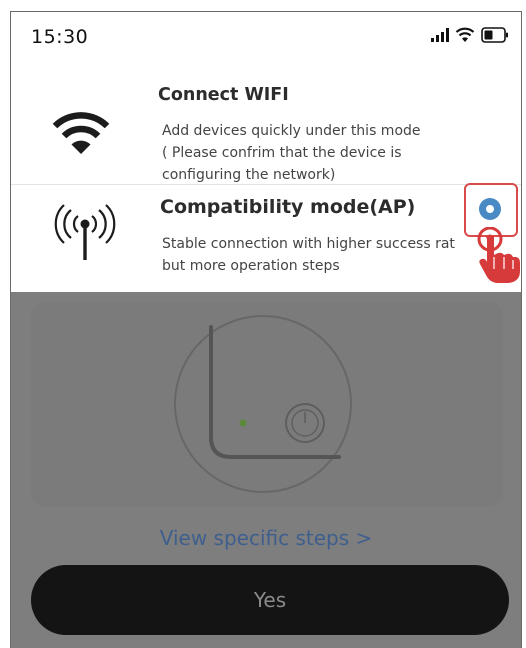 The image size is (526, 648). What do you see at coordinates (440, 37) in the screenshot?
I see `signal-icon` at bounding box center [440, 37].